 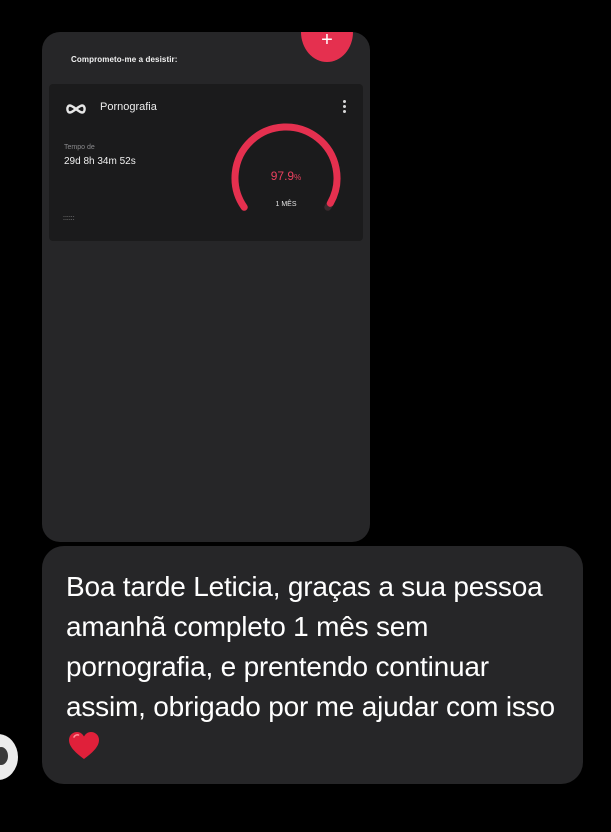 What do you see at coordinates (100, 161) in the screenshot?
I see `elapsed-time: 29d 8h 34m 52s` at bounding box center [100, 161].